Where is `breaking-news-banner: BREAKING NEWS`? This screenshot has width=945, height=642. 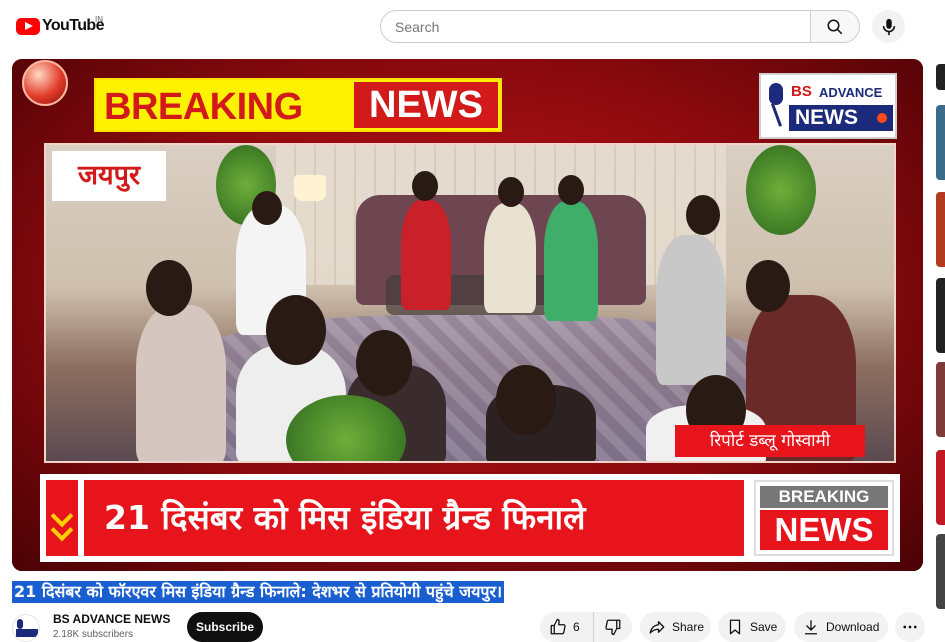
breaking-news-banner: BREAKING NEWS is located at coordinates (298, 105).